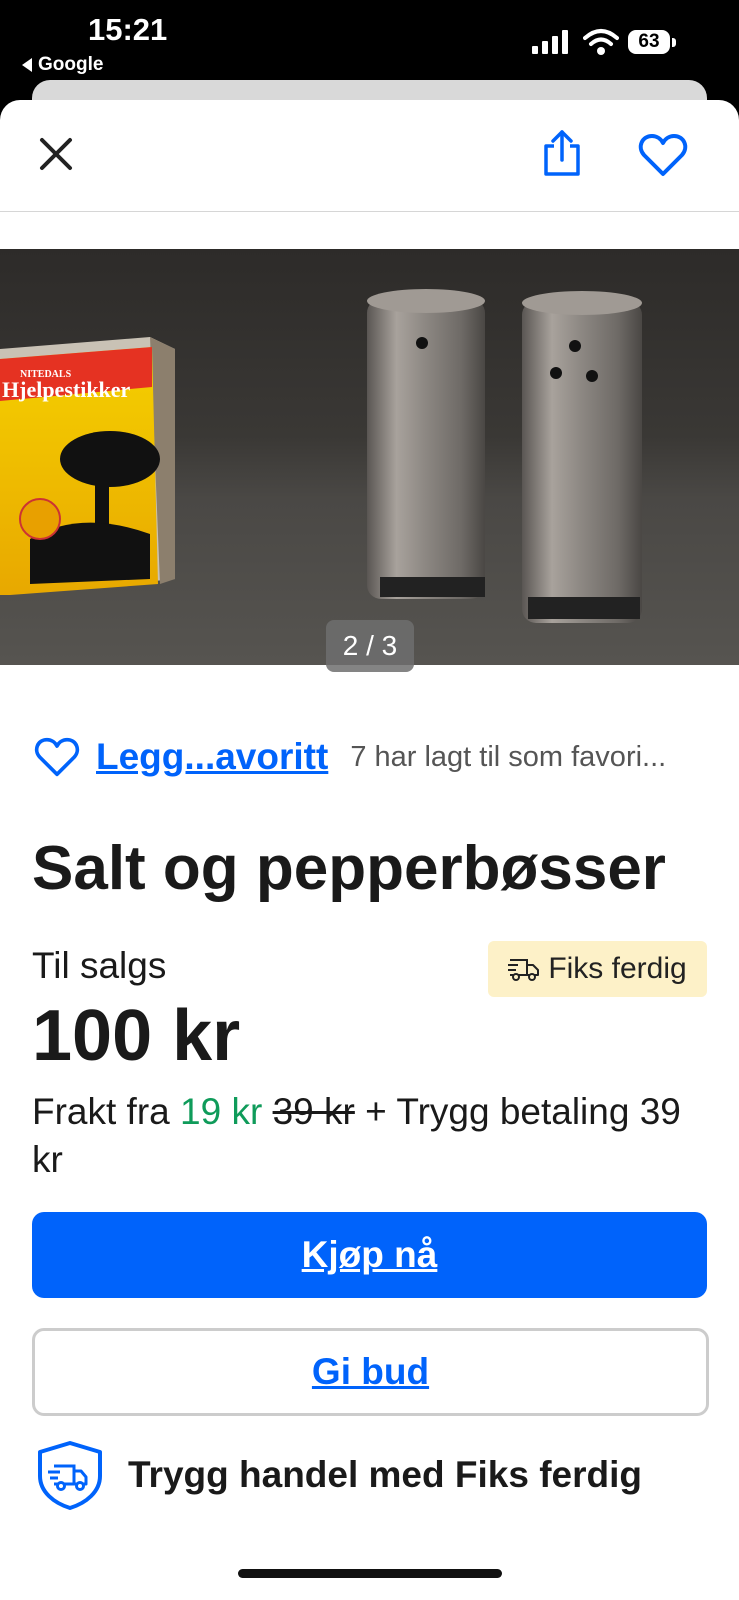  What do you see at coordinates (617, 968) in the screenshot?
I see `badge-label: Fiks ferdig` at bounding box center [617, 968].